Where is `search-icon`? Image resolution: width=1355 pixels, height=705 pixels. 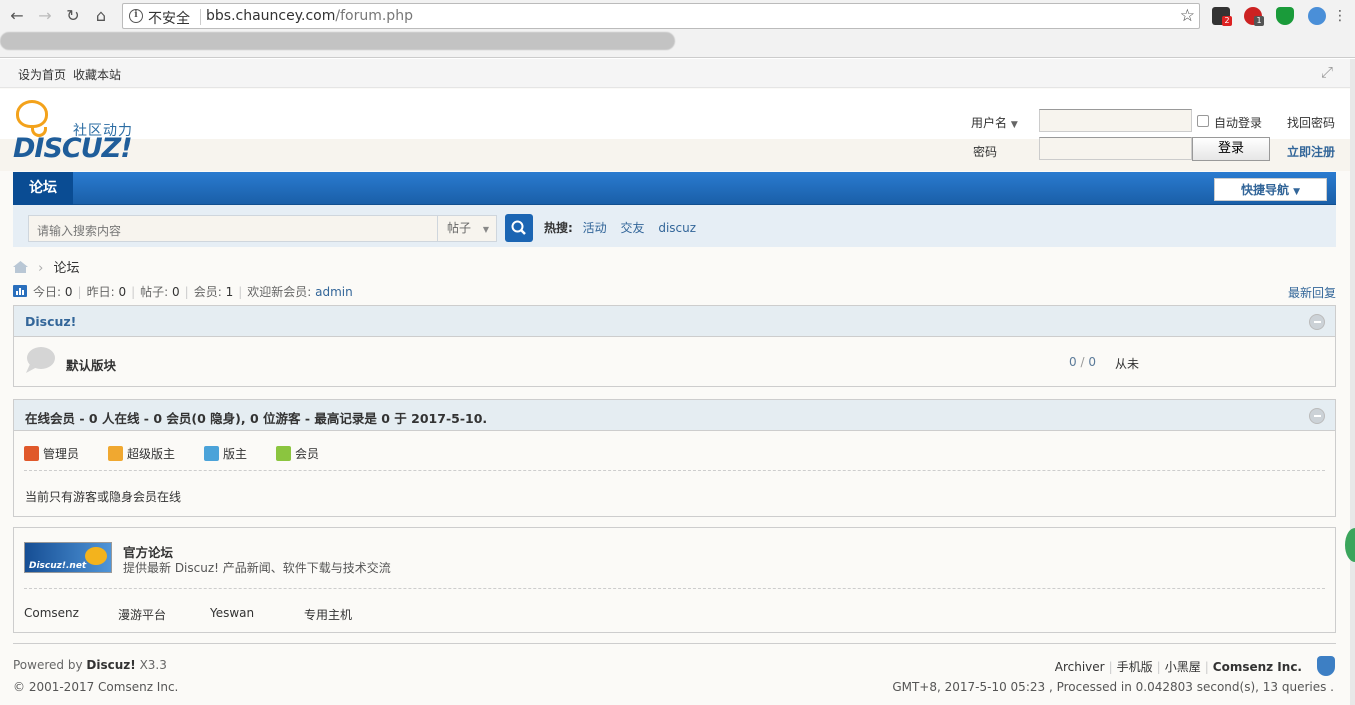
search-icon is located at coordinates (518, 227).